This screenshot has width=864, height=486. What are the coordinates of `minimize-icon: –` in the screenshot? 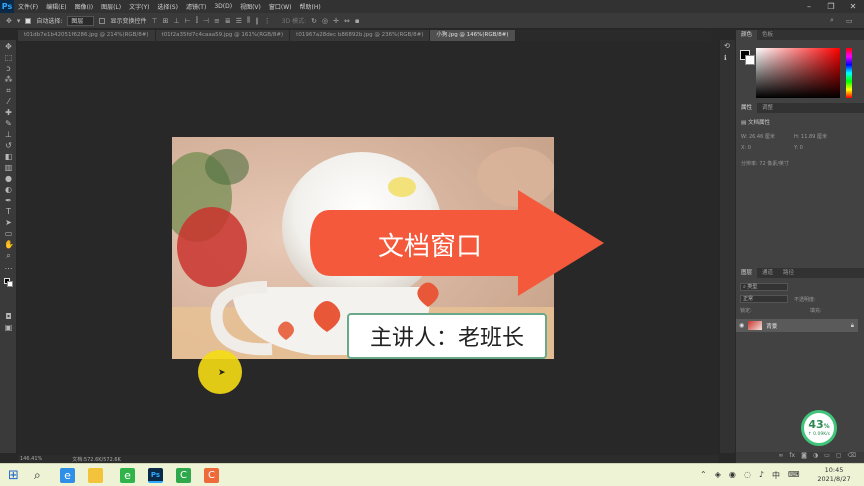 It's located at (809, 6).